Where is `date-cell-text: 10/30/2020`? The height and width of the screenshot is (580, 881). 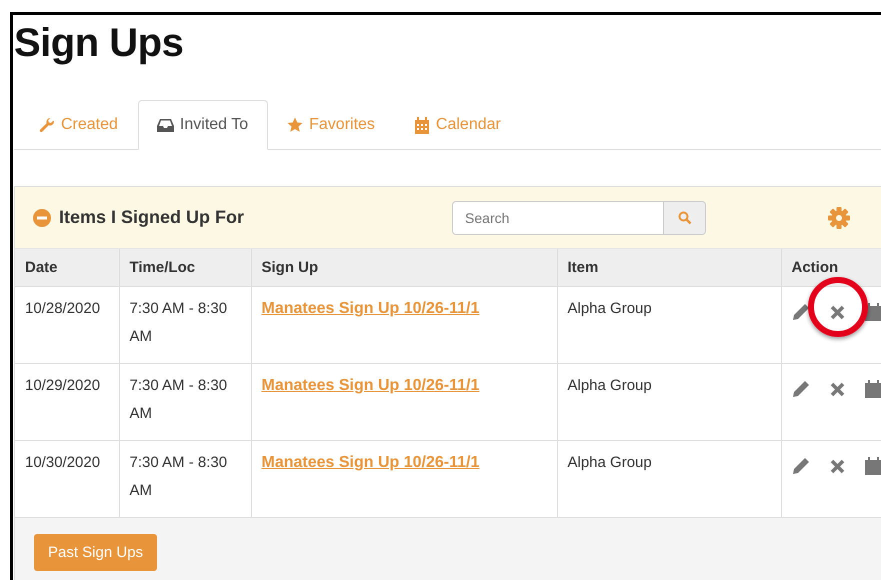 date-cell-text: 10/30/2020 is located at coordinates (62, 463).